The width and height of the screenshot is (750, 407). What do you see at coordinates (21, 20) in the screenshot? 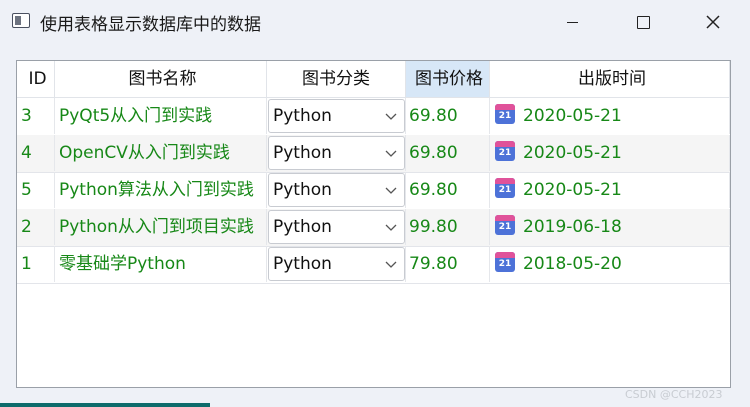
I see `window-app-icon` at bounding box center [21, 20].